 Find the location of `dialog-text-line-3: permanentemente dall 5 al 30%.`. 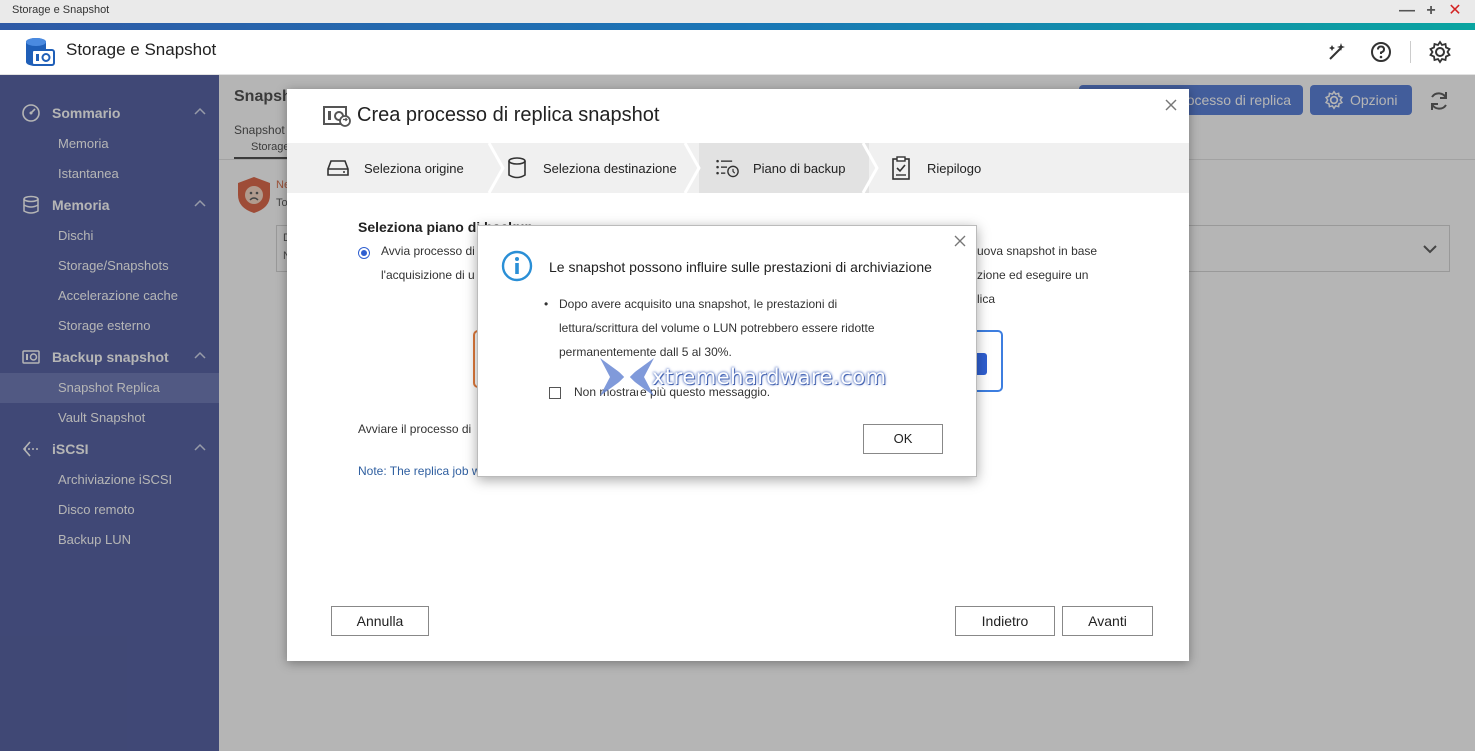

dialog-text-line-3: permanentemente dall 5 al 30%. is located at coordinates (645, 352).